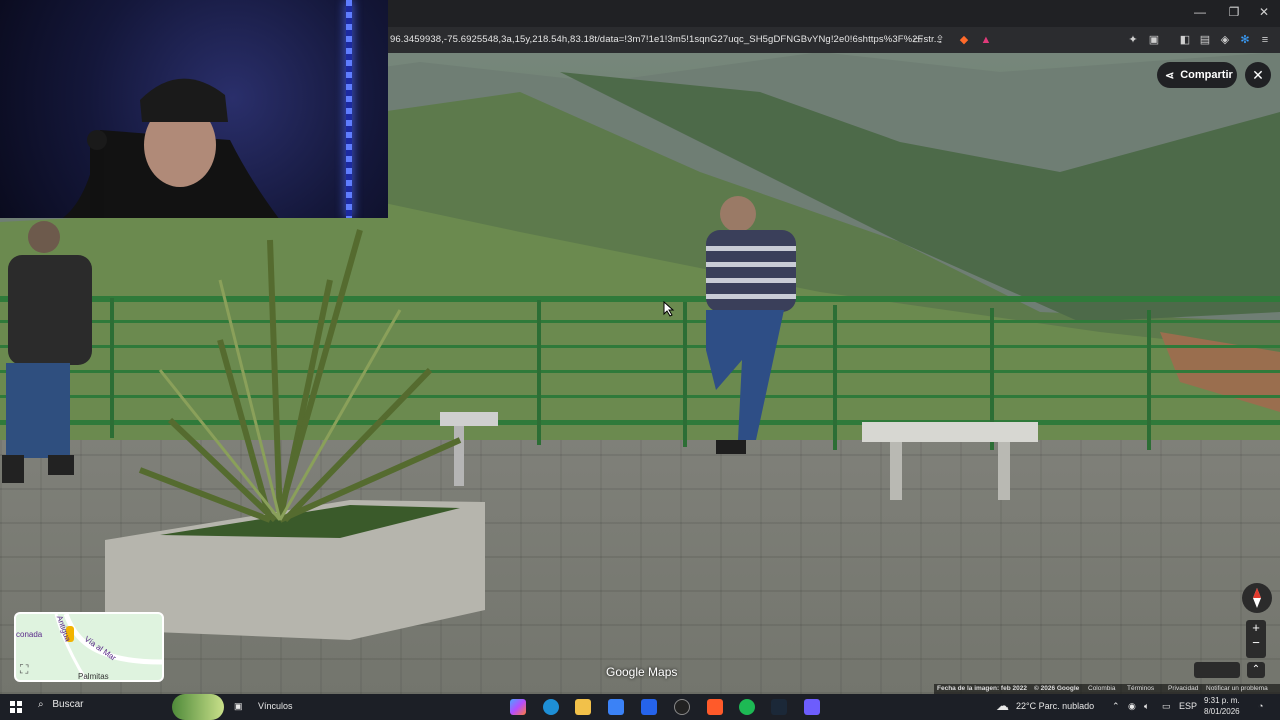 This screenshot has height=720, width=1280. I want to click on layers-button, so click(1217, 670).